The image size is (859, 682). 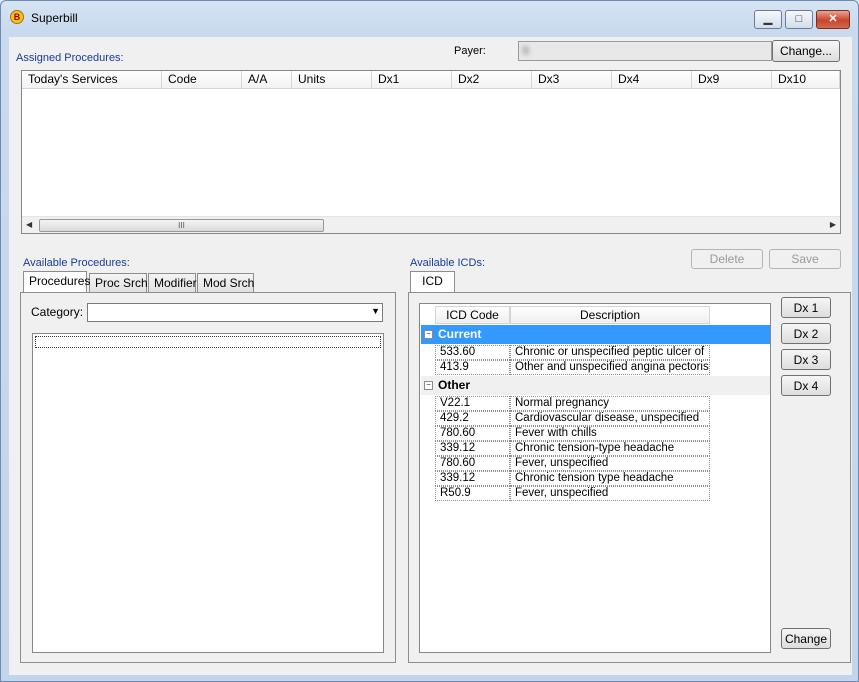 What do you see at coordinates (806, 307) in the screenshot?
I see `dx1-button: Dx 1` at bounding box center [806, 307].